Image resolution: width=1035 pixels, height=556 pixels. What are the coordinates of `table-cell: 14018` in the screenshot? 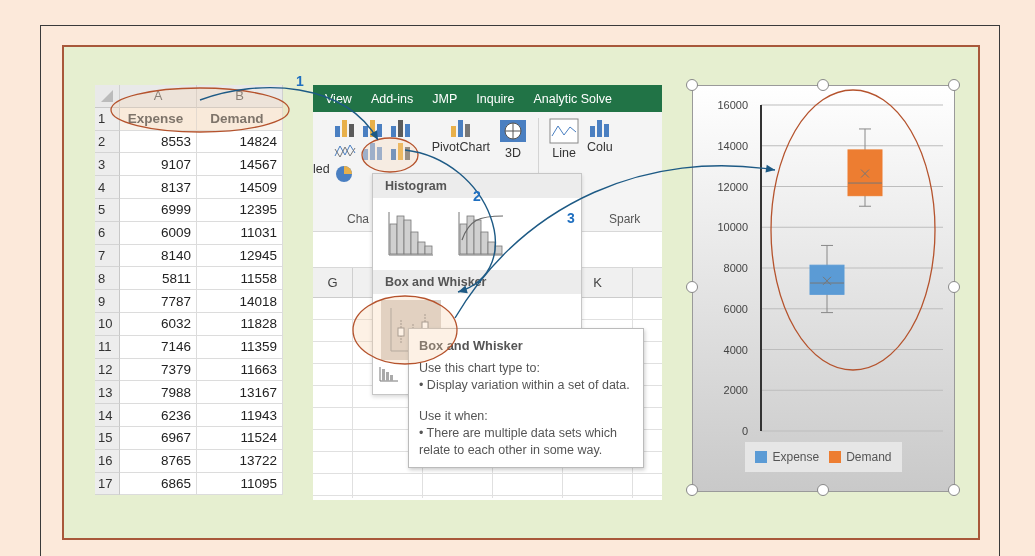 It's located at (240, 301).